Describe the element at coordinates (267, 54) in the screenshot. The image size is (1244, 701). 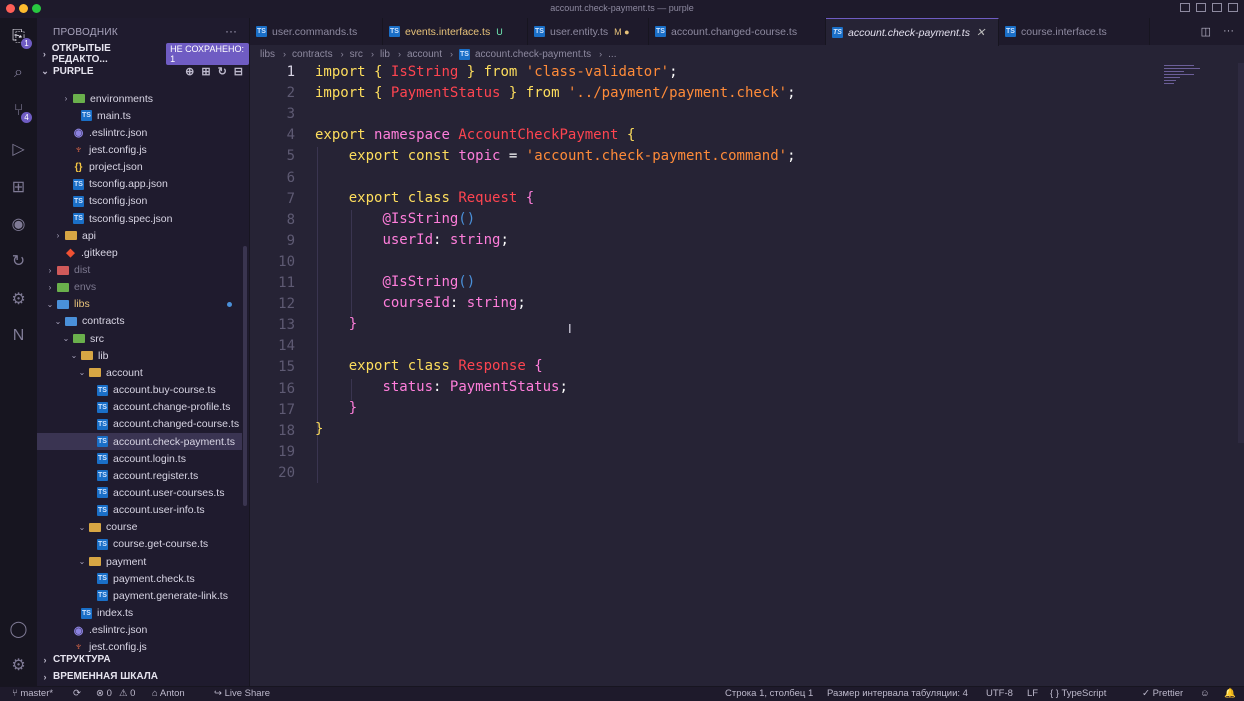
I see `breadcrumb-item: libs` at that location.